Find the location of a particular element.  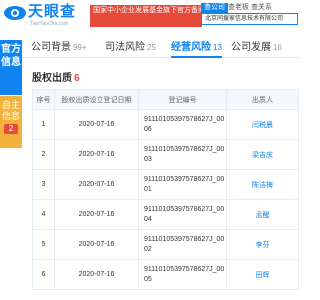

logo-url: TianYanCha.com is located at coordinates (49, 24).